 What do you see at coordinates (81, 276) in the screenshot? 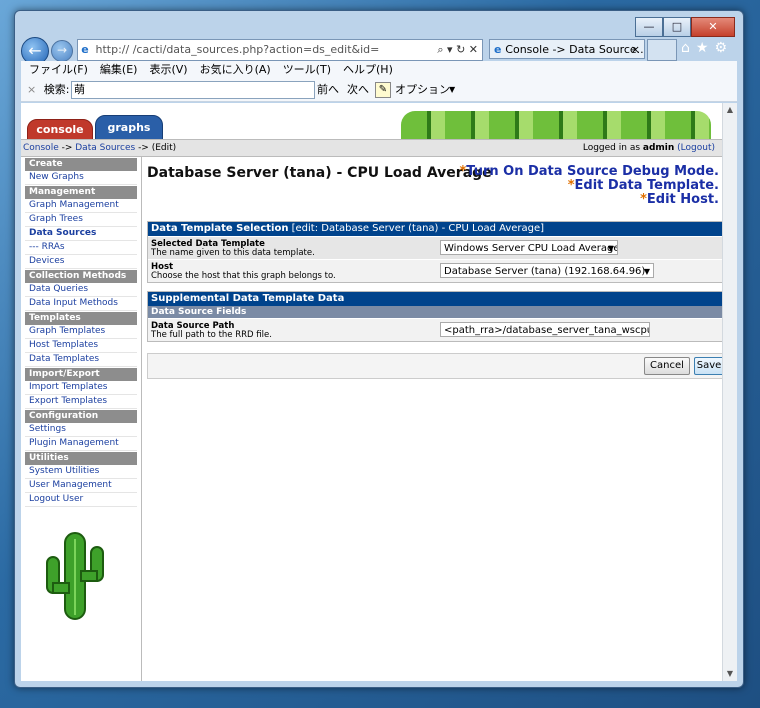
I see `sidebar-section-header: Collection Methods` at bounding box center [81, 276].